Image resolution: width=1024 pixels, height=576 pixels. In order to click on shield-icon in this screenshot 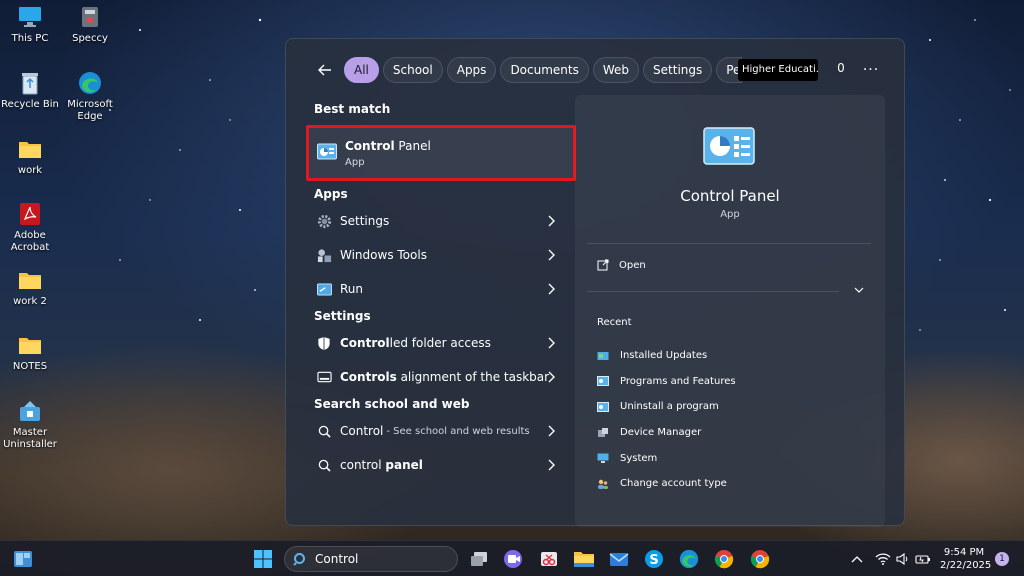, I will do `click(324, 343)`.